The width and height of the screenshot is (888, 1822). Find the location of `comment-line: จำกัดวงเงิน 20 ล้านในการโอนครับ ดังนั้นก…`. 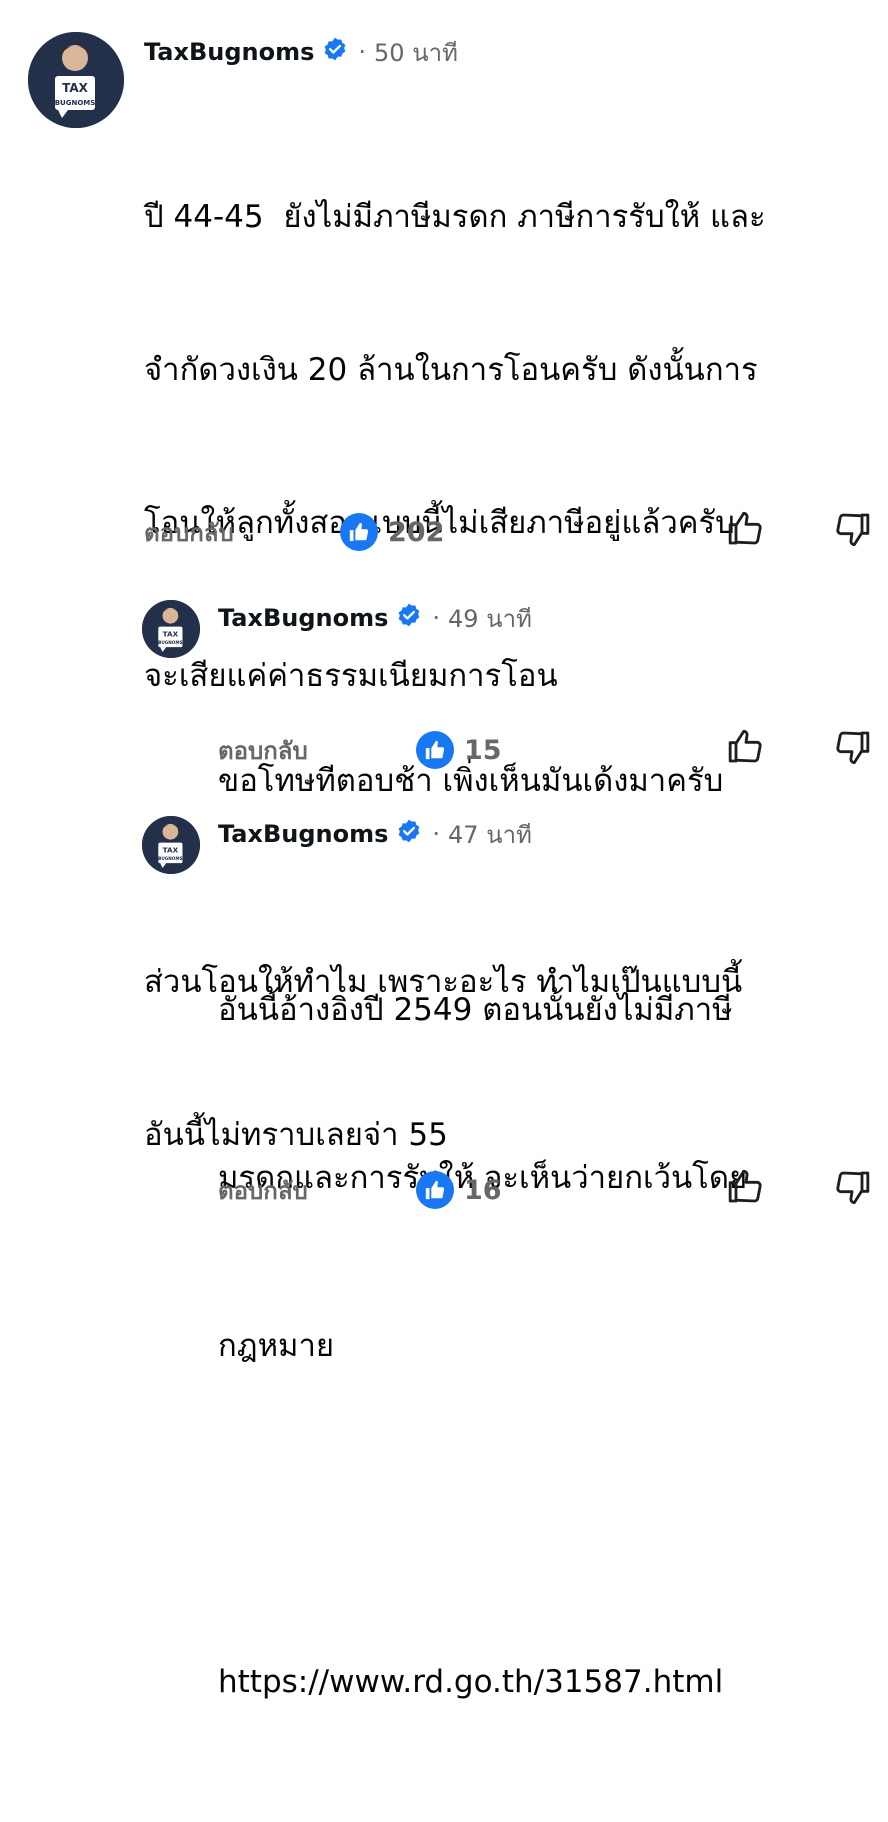

comment-line: จำกัดวงเงิน 20 ล้านในการโอนครับ ดังนั้นก… is located at coordinates (451, 370).